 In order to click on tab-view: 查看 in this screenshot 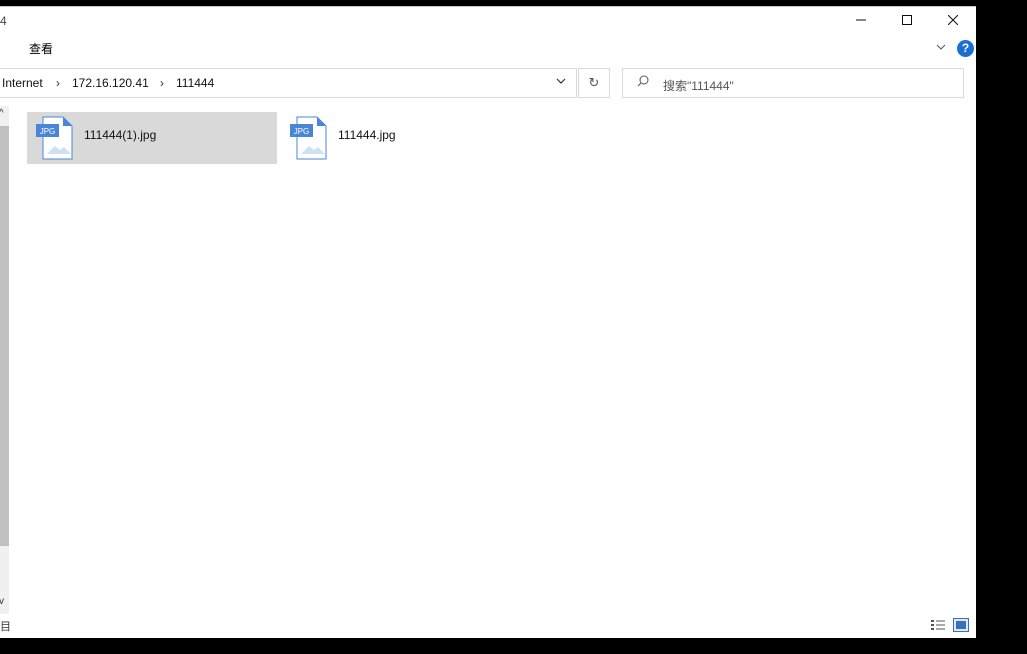, I will do `click(41, 48)`.